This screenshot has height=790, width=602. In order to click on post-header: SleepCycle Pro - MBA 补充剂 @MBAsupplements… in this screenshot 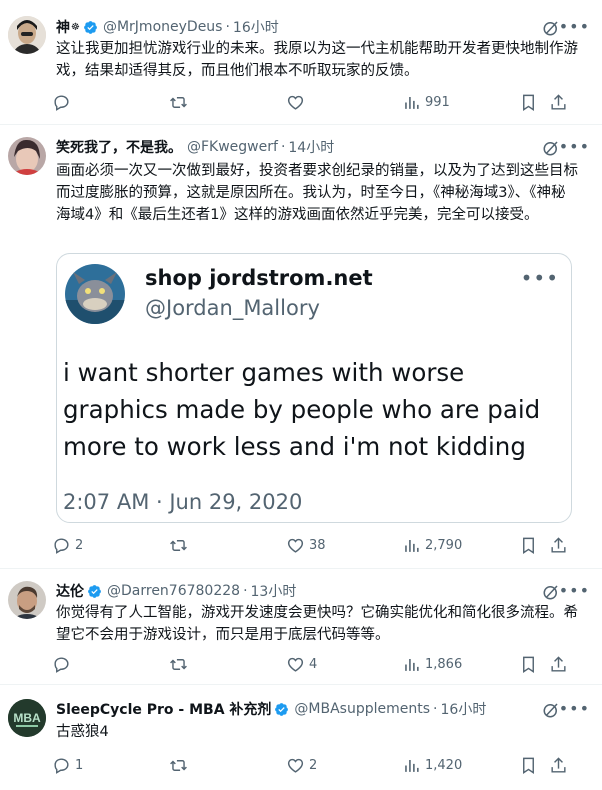, I will do `click(319, 709)`.